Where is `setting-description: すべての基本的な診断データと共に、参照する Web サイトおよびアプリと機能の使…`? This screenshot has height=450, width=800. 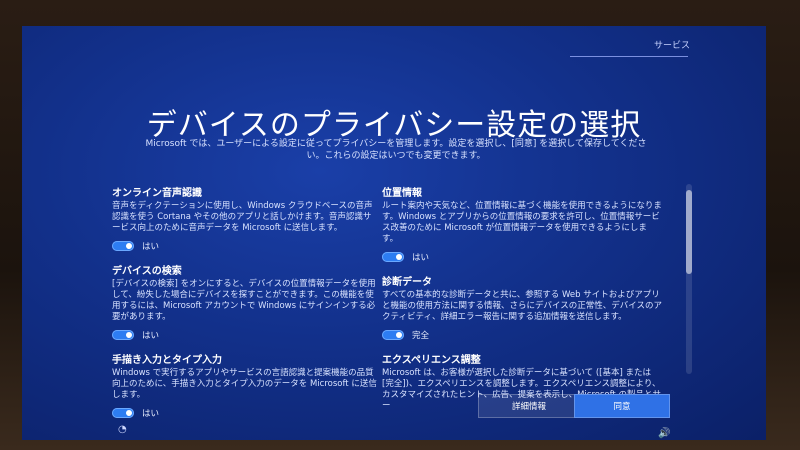 setting-description: すべての基本的な診断データと共に、参照する Web サイトおよびアプリと機能の使… is located at coordinates (522, 306).